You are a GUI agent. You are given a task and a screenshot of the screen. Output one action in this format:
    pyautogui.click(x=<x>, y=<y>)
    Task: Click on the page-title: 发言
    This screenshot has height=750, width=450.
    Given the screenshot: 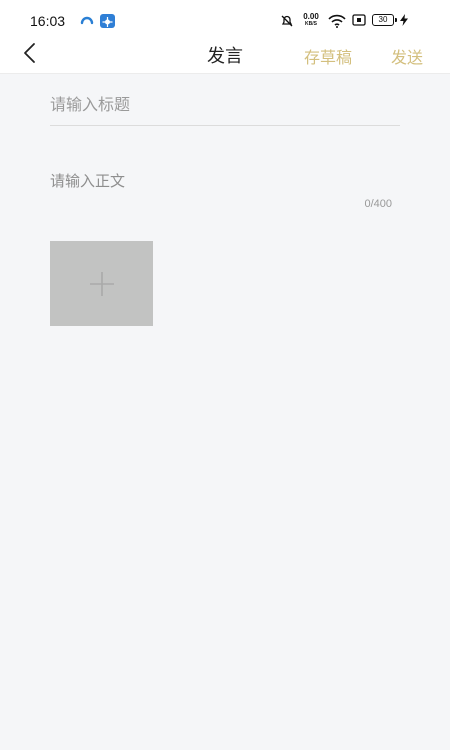 What is the action you would take?
    pyautogui.click(x=225, y=56)
    